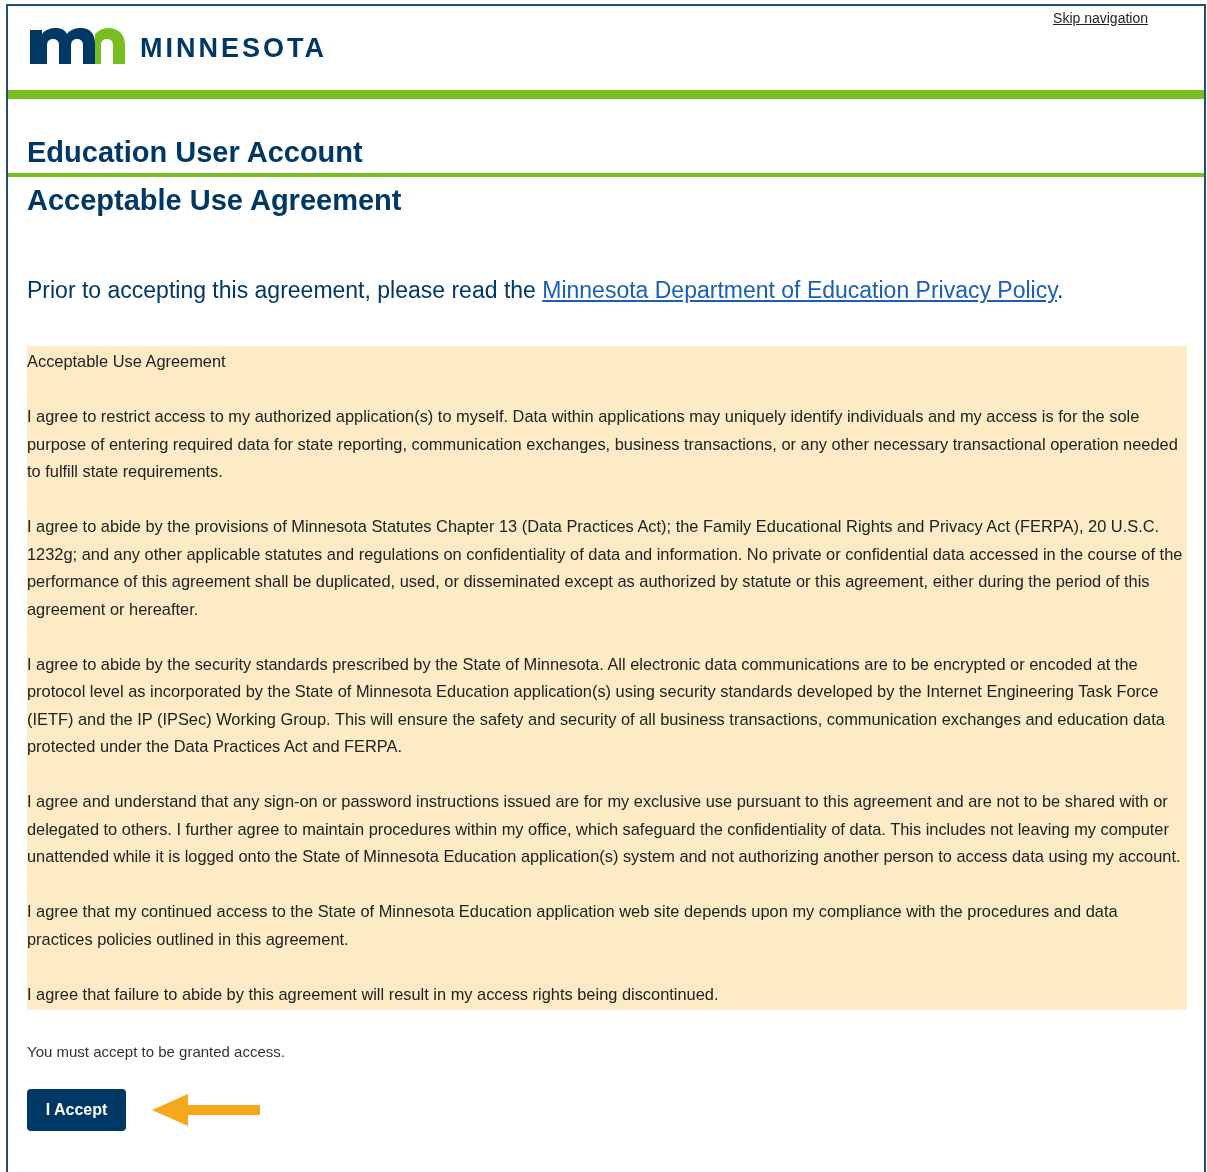  I want to click on agreement-paragraph: I agree and understand that any sign-on or password instructions issued are for my exclusive use pursuant to this agreement and are not to be shared with or delegated to others. I further agree to maintain procedures within my office, which safeguard the confidentiality of data. This includes not leaving my computer unattended while it is logged onto the State of Minnesota Education application(s) system and not authorizing another person to access data using my account., so click(604, 829).